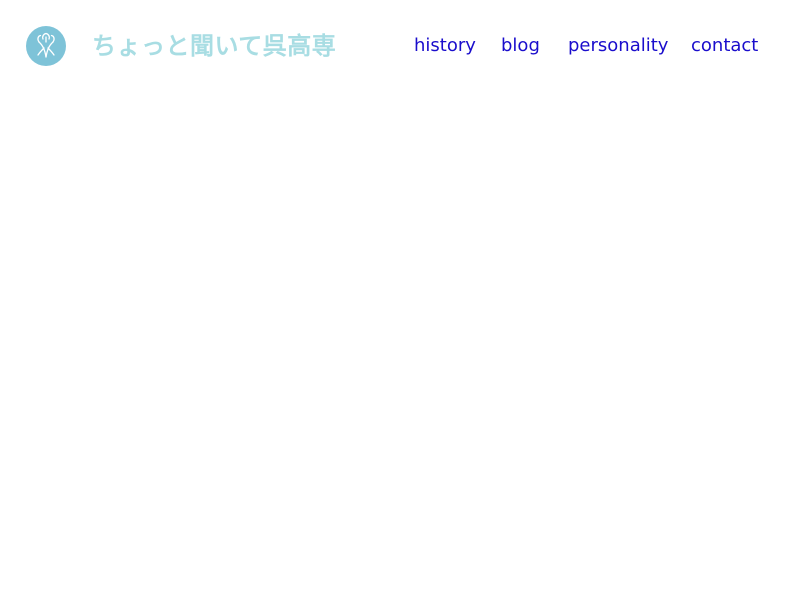 The height and width of the screenshot is (600, 800). Describe the element at coordinates (445, 46) in the screenshot. I see `nav-link-history: history` at that location.